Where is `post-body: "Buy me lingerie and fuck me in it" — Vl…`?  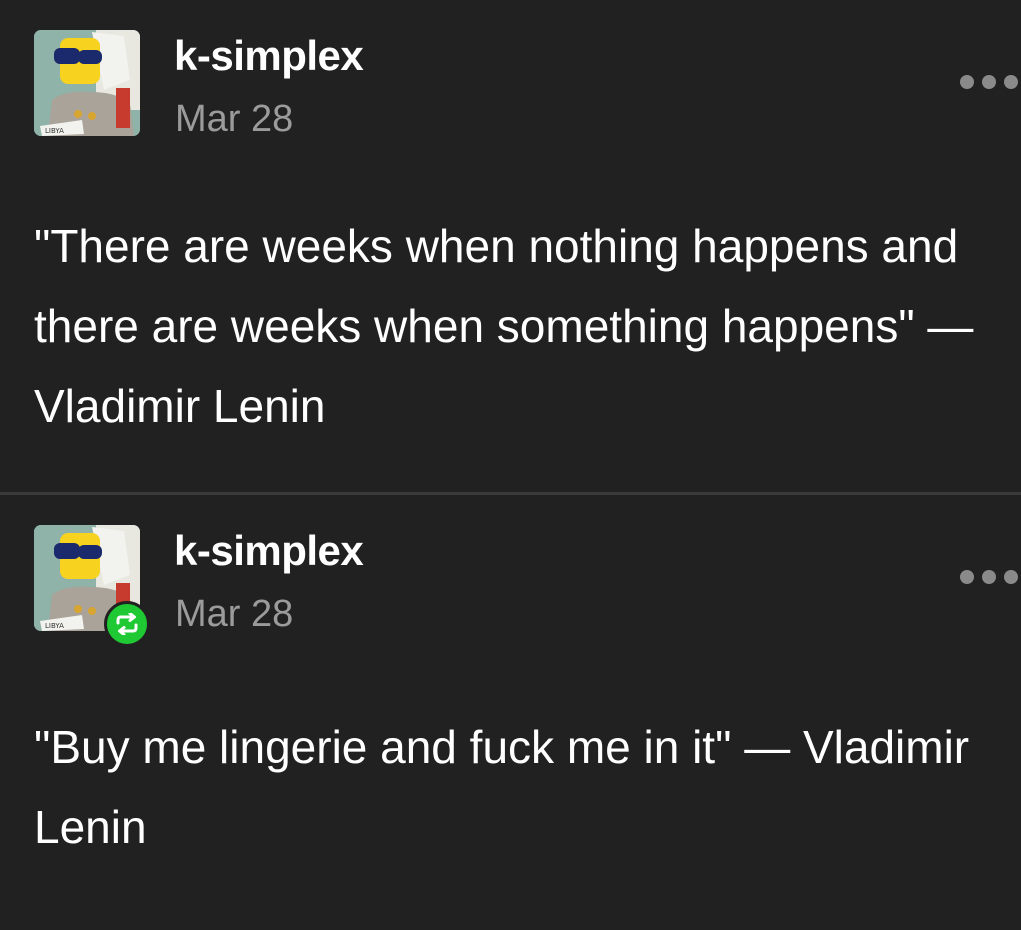 post-body: "Buy me lingerie and fuck me in it" — Vl… is located at coordinates (502, 787).